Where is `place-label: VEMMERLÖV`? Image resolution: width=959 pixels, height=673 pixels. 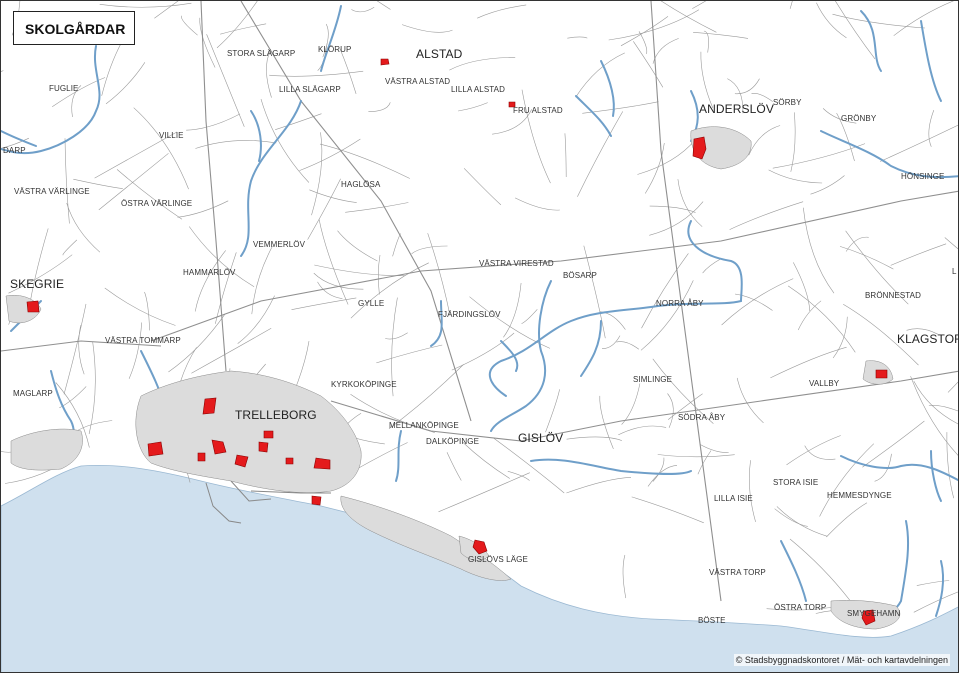 place-label: VEMMERLÖV is located at coordinates (279, 244).